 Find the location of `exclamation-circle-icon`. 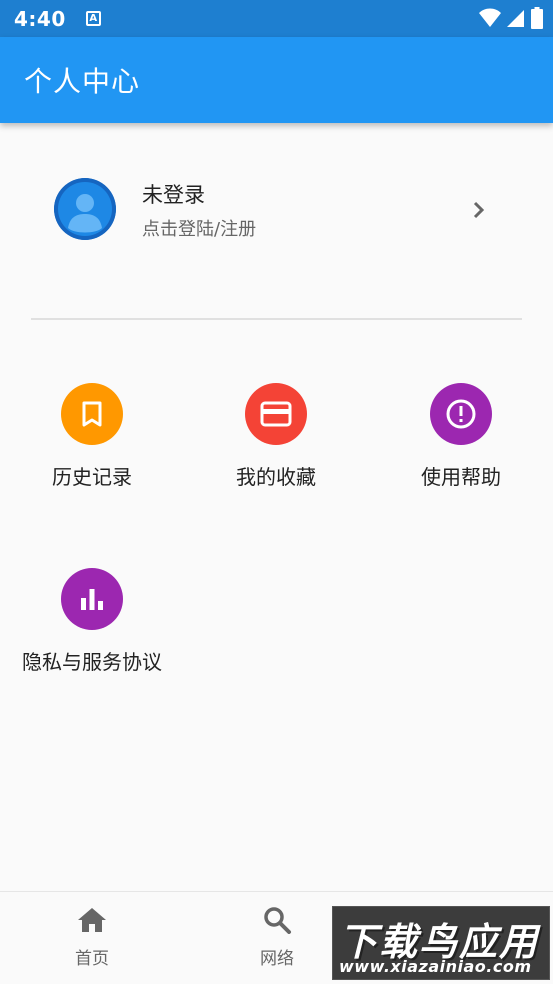

exclamation-circle-icon is located at coordinates (461, 414).